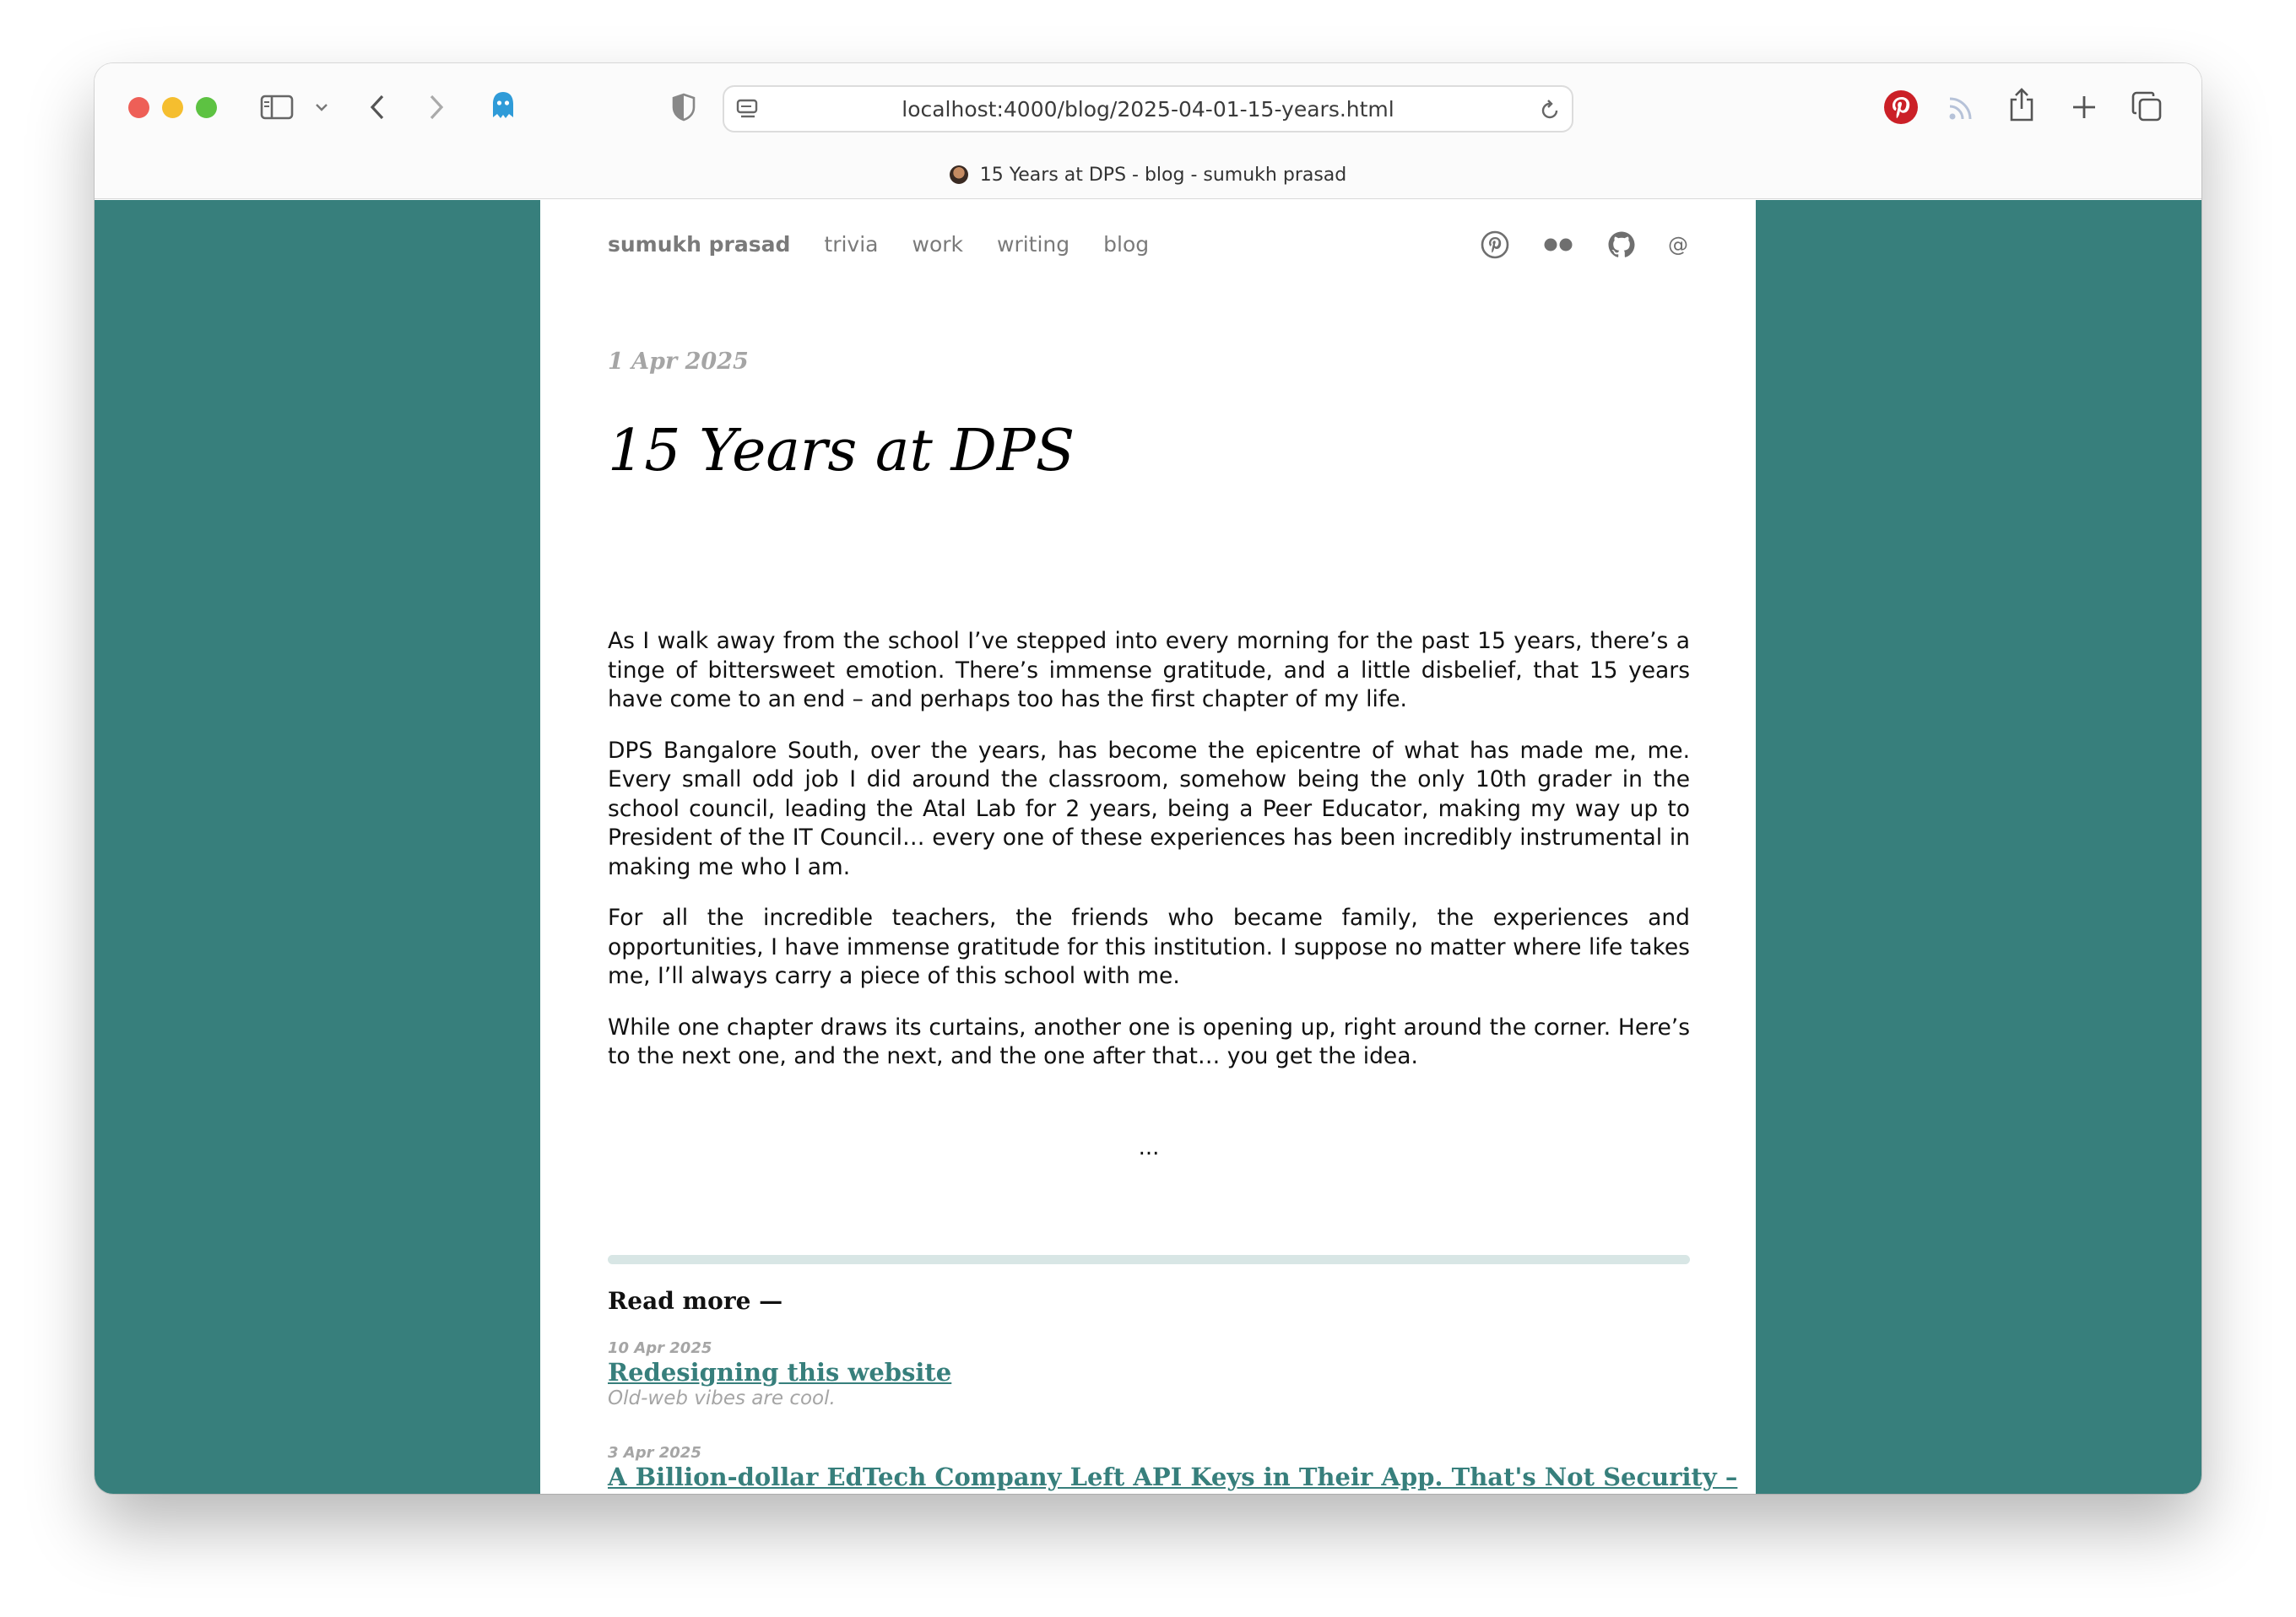 The height and width of the screenshot is (1617, 2296). I want to click on read-more-date: 10 Apr 2025, so click(660, 1348).